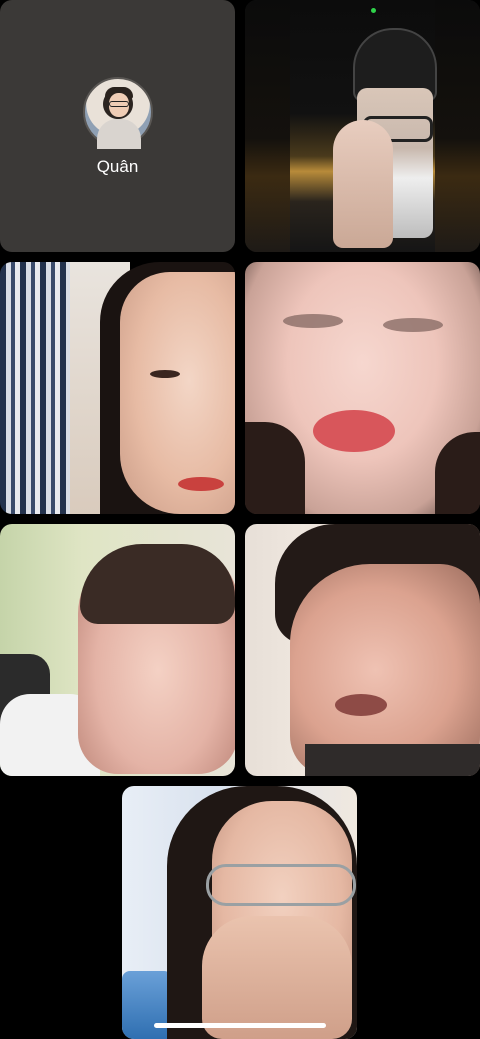  What do you see at coordinates (363, 184) in the screenshot?
I see `hand-shape` at bounding box center [363, 184].